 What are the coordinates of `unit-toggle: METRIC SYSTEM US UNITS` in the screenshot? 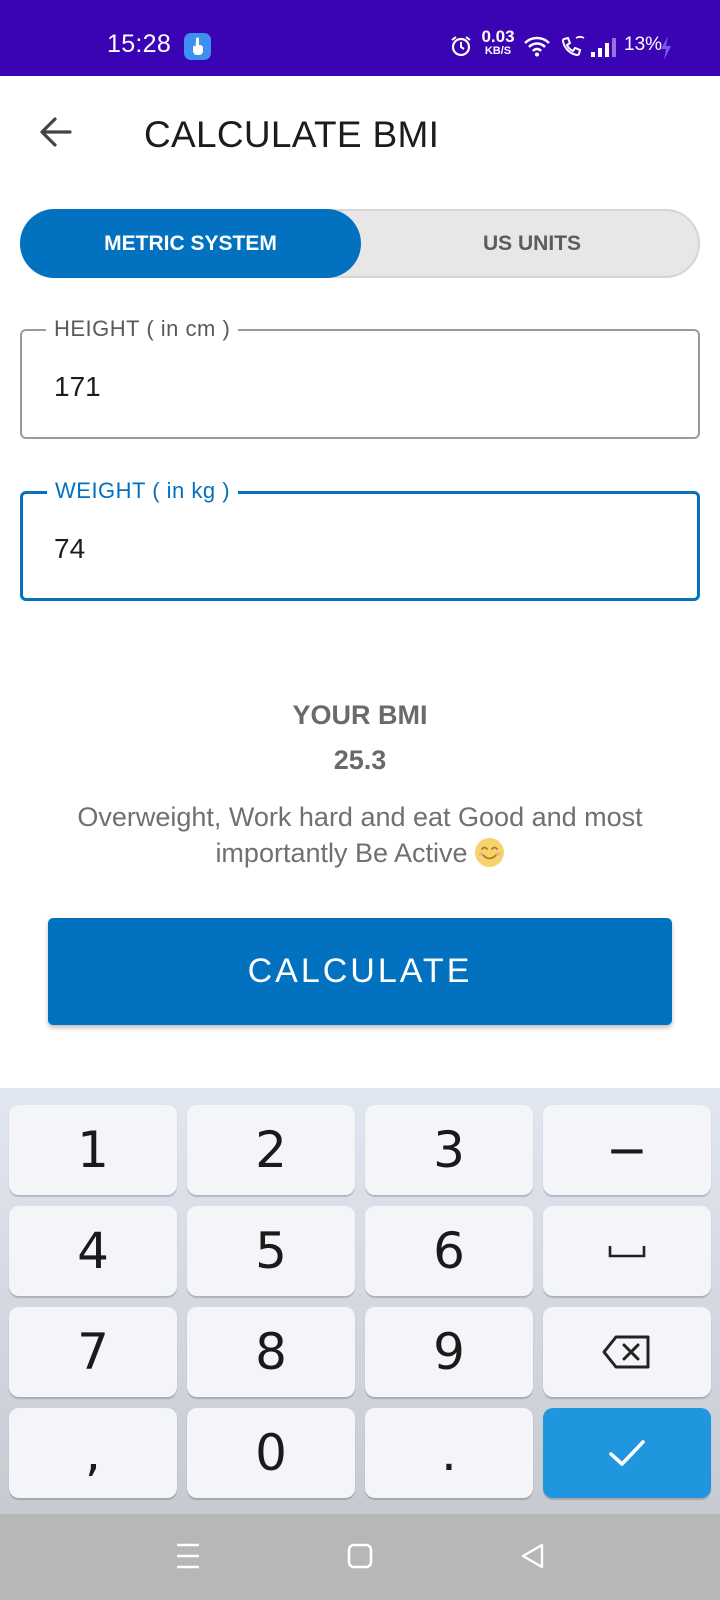 It's located at (360, 243).